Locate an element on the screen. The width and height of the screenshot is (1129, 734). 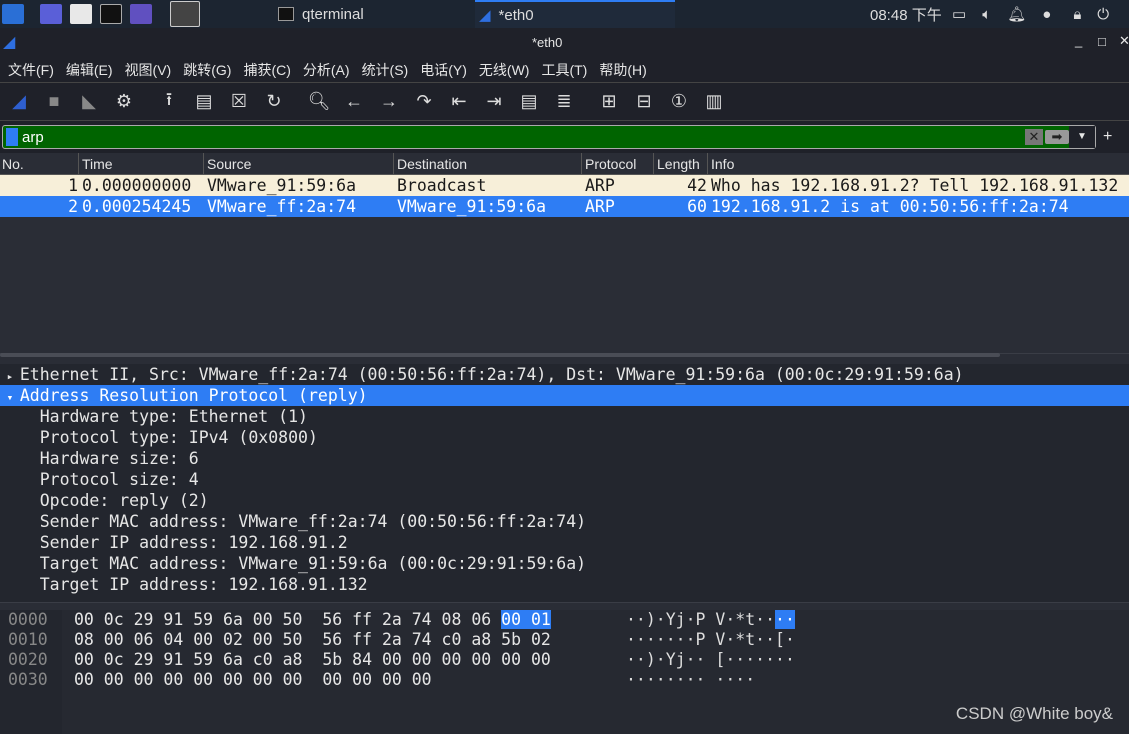
column-header-destination: Destination is located at coordinates (432, 164).